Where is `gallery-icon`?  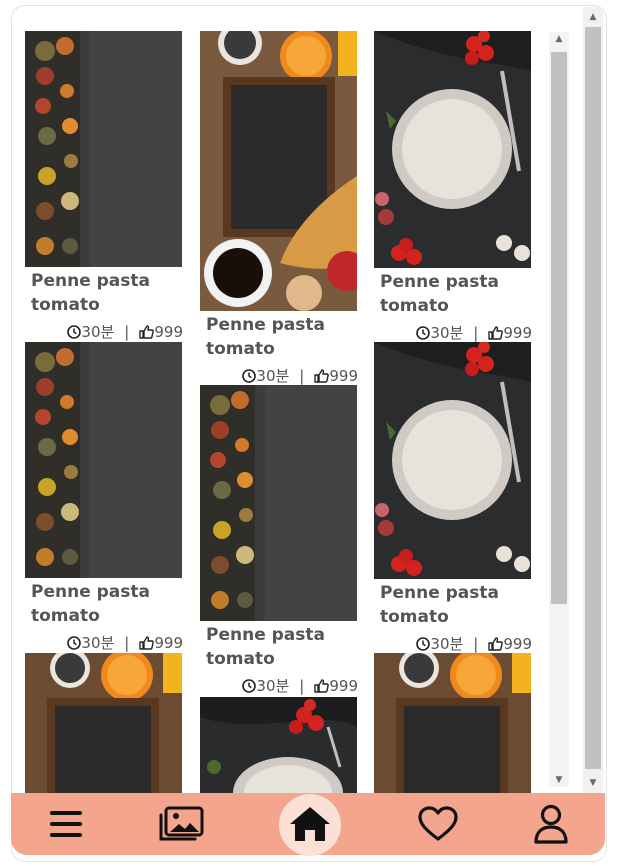
gallery-icon is located at coordinates (181, 823).